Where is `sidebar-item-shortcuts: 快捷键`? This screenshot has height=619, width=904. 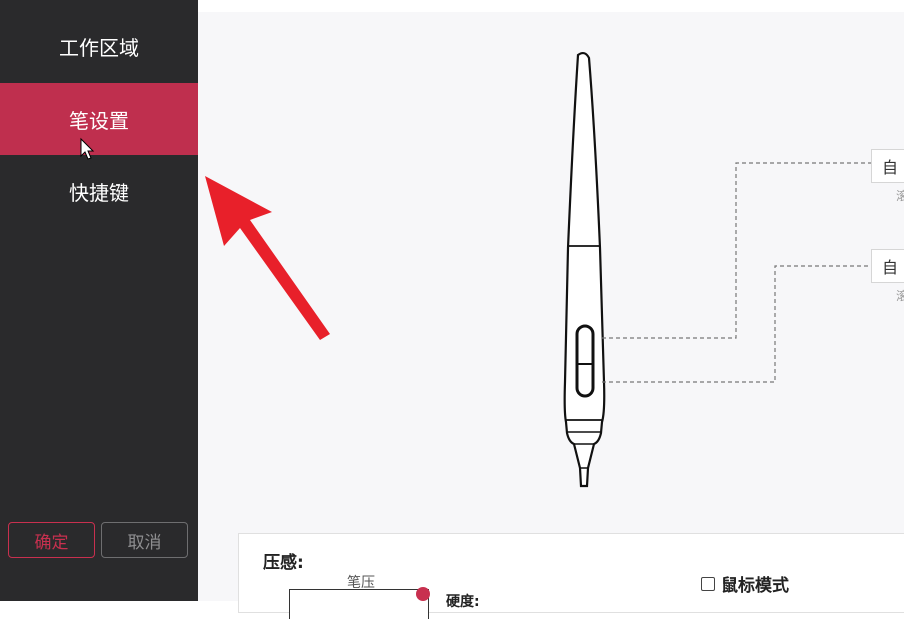 sidebar-item-shortcuts: 快捷键 is located at coordinates (99, 191).